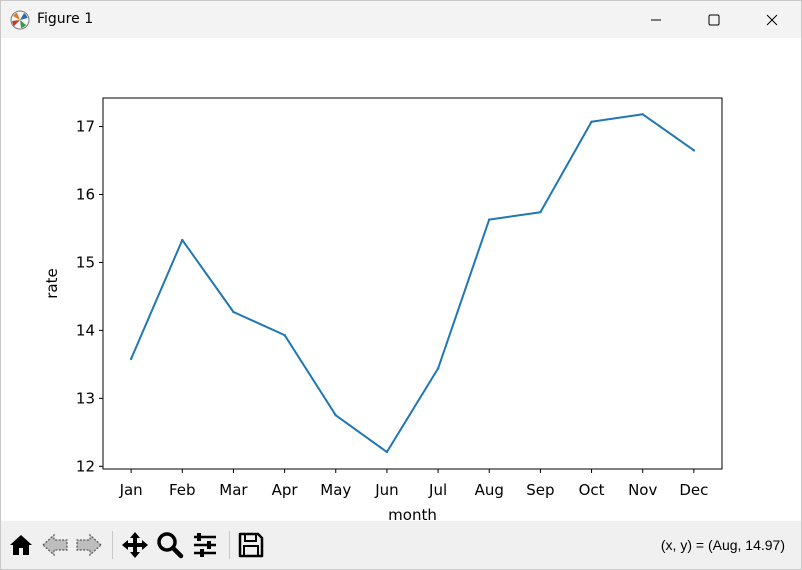 The height and width of the screenshot is (570, 802). Describe the element at coordinates (65, 19) in the screenshot. I see `window-title: Figure 1` at that location.